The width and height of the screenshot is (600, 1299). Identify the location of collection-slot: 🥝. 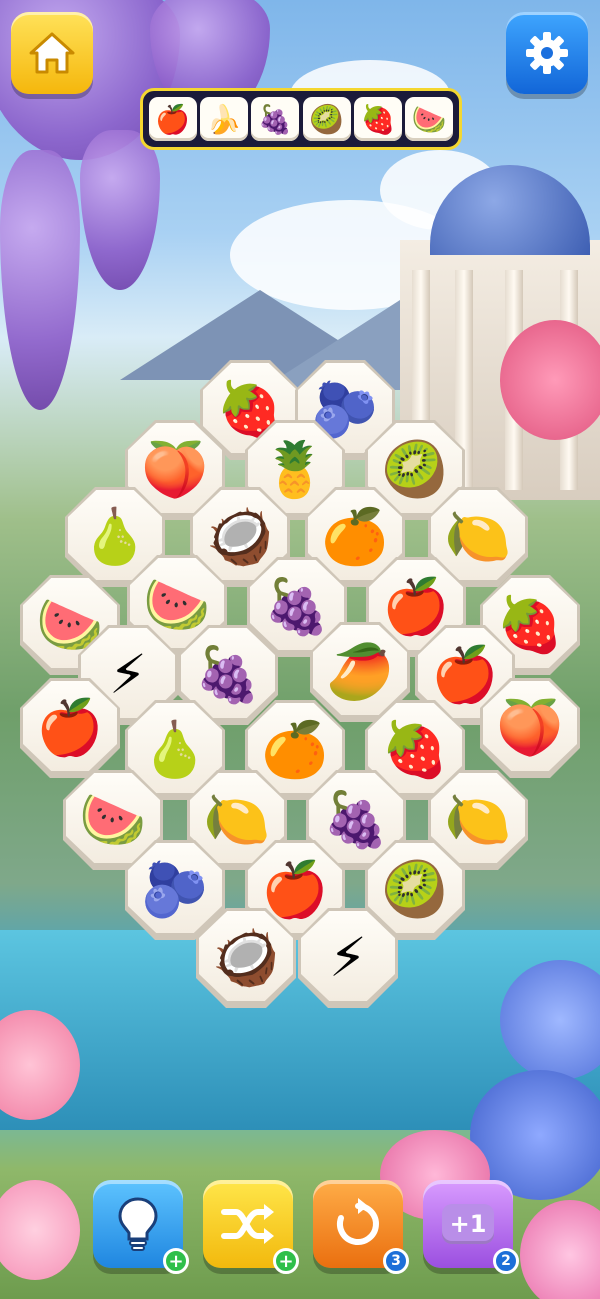
(326, 119).